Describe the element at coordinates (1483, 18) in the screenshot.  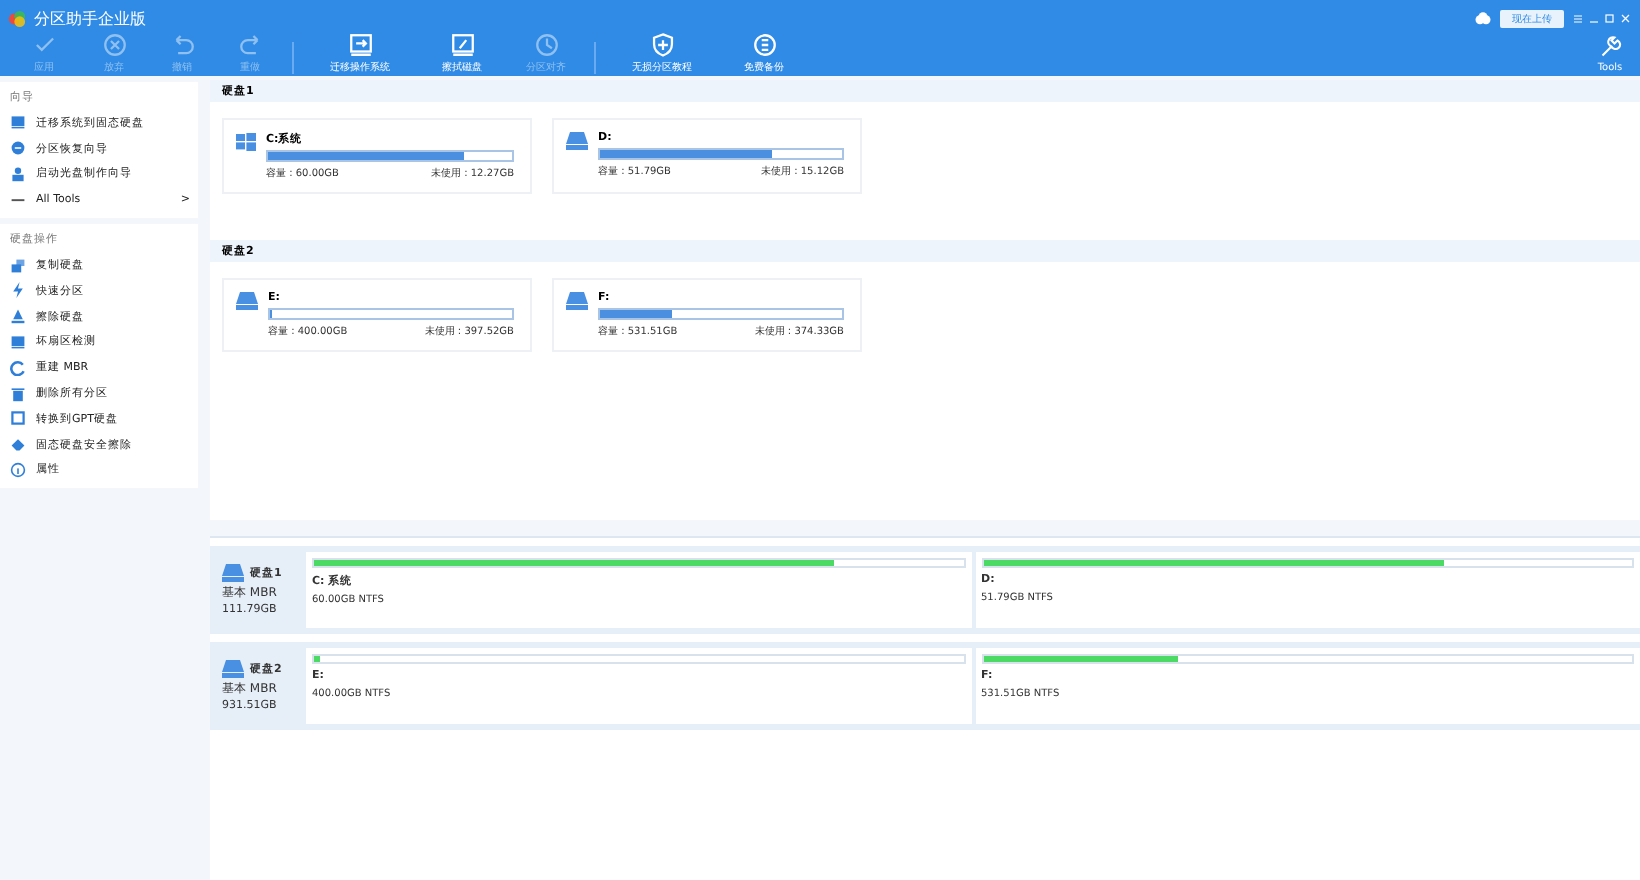
I see `cloud-icon` at that location.